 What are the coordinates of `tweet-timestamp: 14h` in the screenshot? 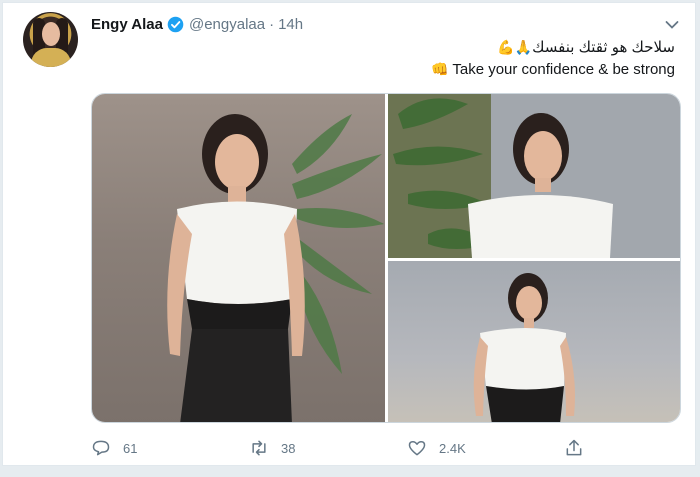 It's located at (290, 24).